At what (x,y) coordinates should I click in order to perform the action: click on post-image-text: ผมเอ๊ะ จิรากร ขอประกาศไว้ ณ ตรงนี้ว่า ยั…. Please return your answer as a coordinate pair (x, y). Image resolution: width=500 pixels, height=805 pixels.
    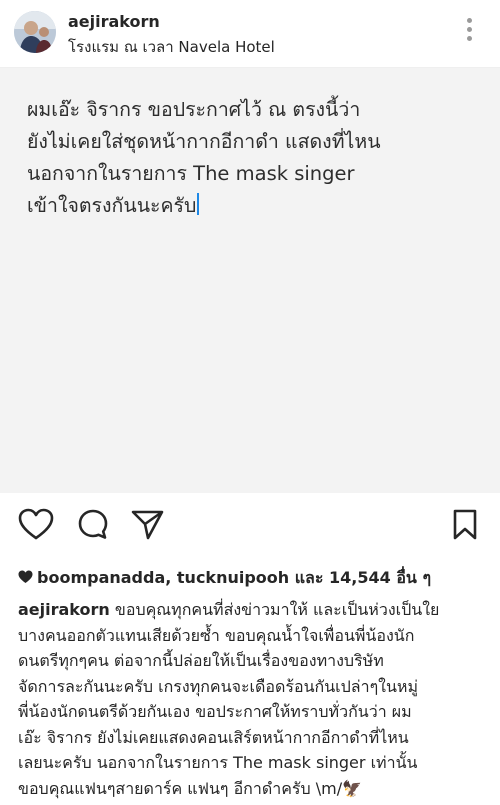
    Looking at the image, I should click on (257, 158).